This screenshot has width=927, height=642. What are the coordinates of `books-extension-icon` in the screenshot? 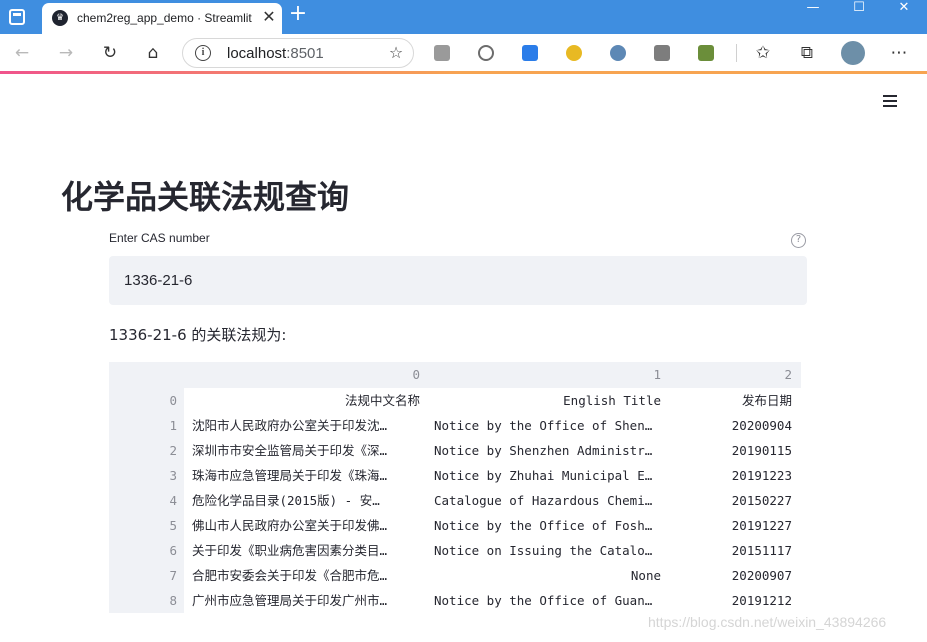 It's located at (706, 53).